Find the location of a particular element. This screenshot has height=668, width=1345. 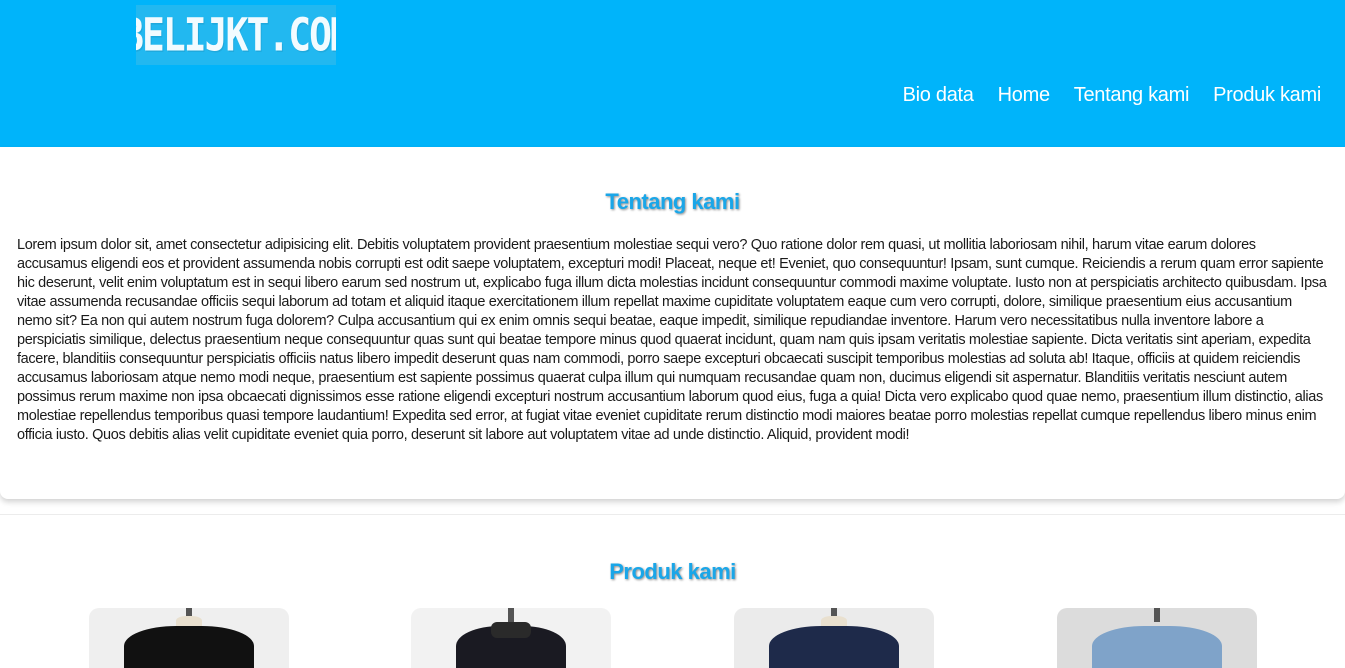

products-title: Produk kami is located at coordinates (672, 571).